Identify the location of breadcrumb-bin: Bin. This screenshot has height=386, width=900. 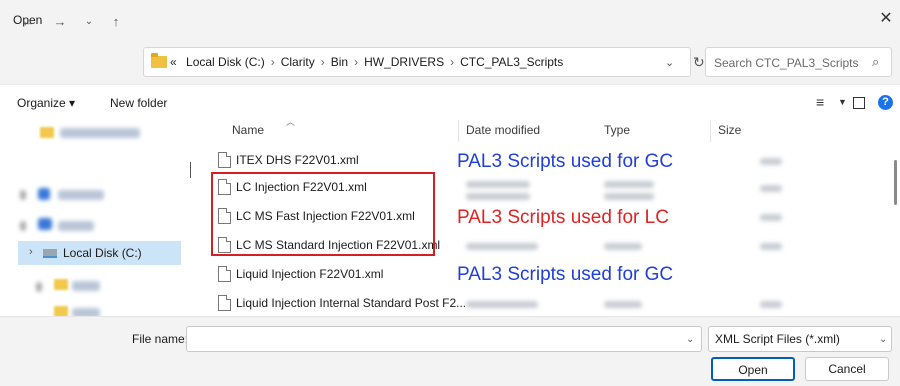
(339, 62).